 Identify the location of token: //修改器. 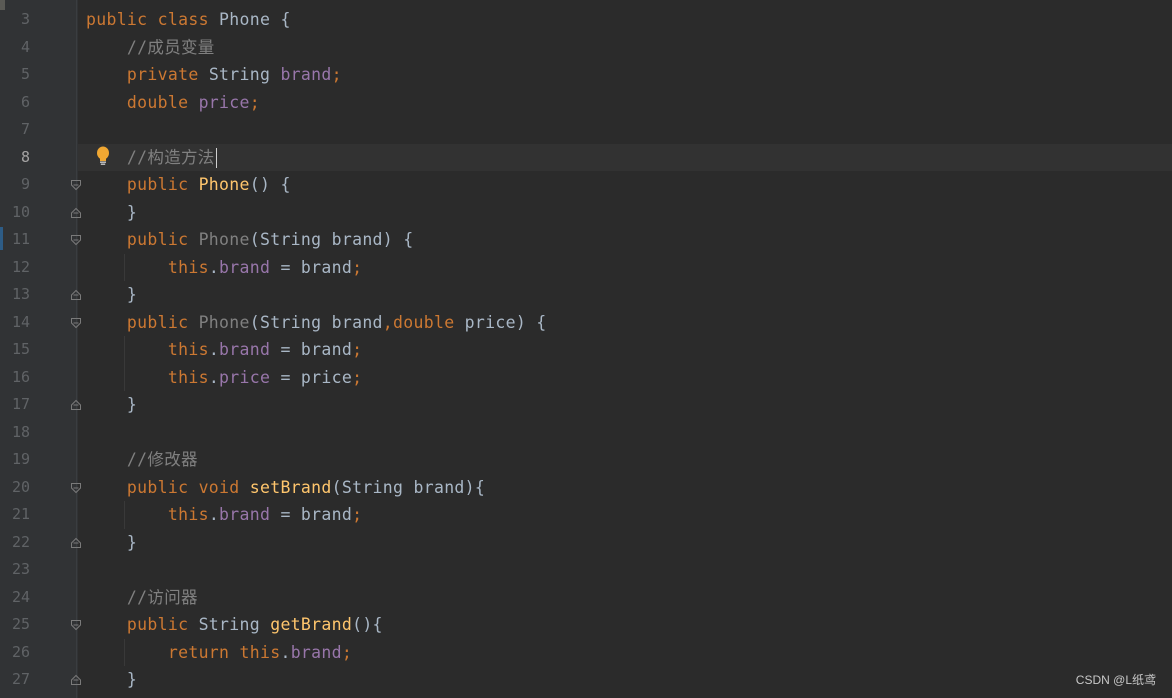
(142, 459).